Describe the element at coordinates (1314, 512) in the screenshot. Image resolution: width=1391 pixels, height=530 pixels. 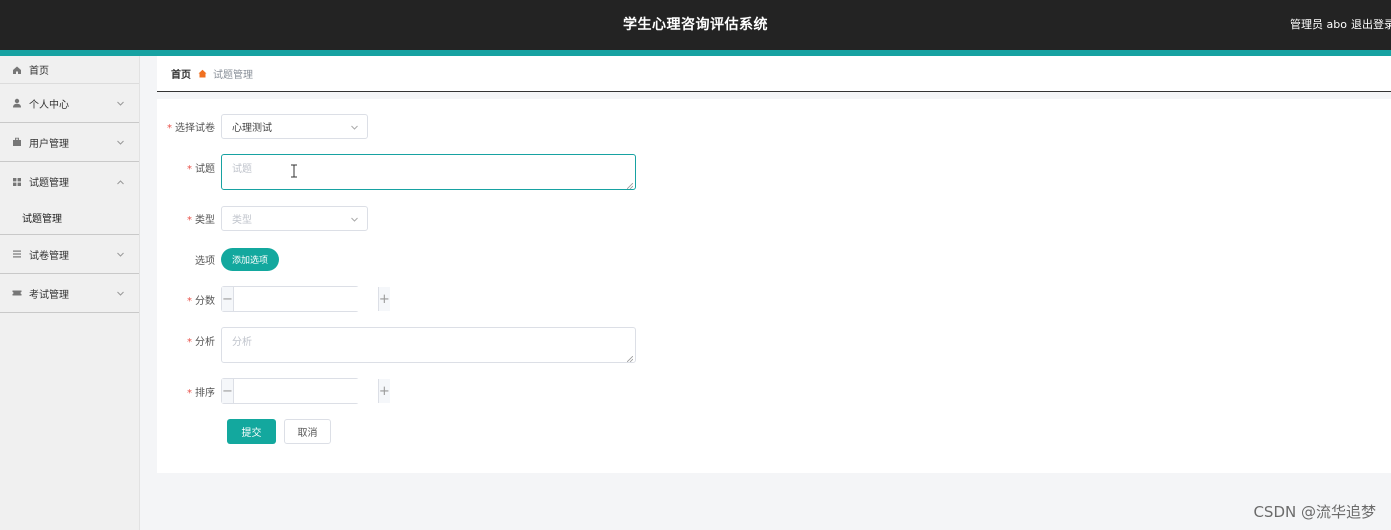
I see `watermark: CSDN @流华追梦` at that location.